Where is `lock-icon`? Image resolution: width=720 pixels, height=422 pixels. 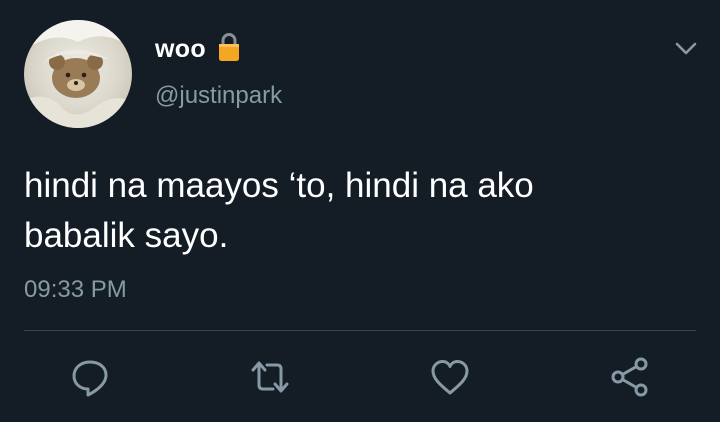 lock-icon is located at coordinates (229, 47).